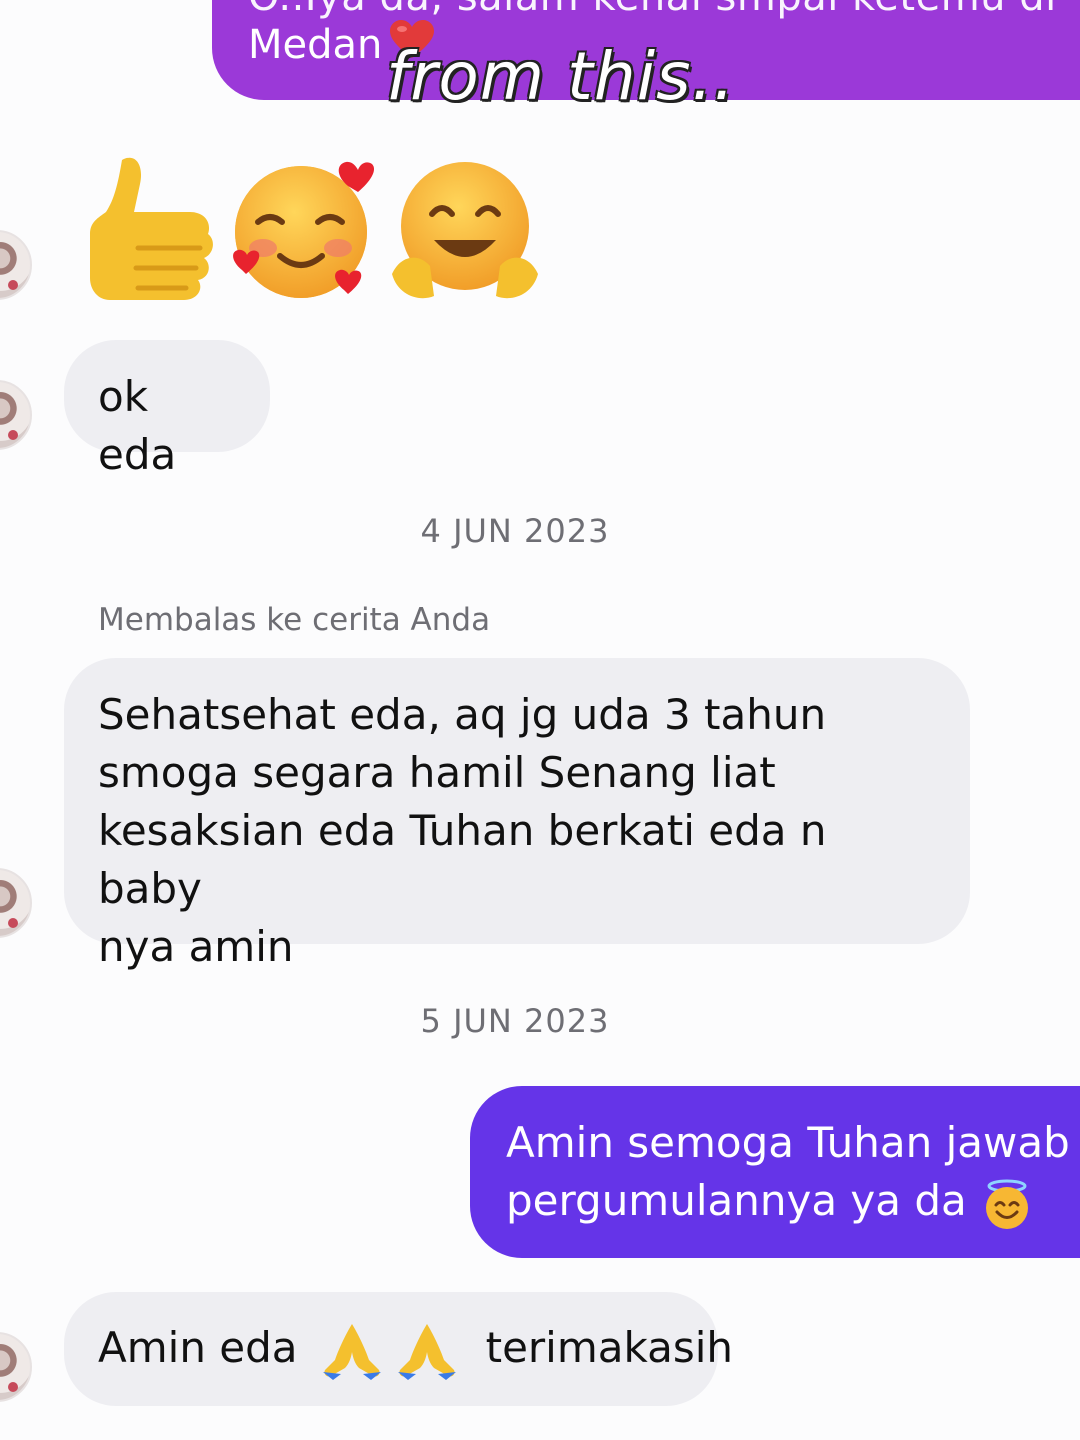 The height and width of the screenshot is (1440, 1080). Describe the element at coordinates (198, 1347) in the screenshot. I see `message-text: Amin eda` at that location.